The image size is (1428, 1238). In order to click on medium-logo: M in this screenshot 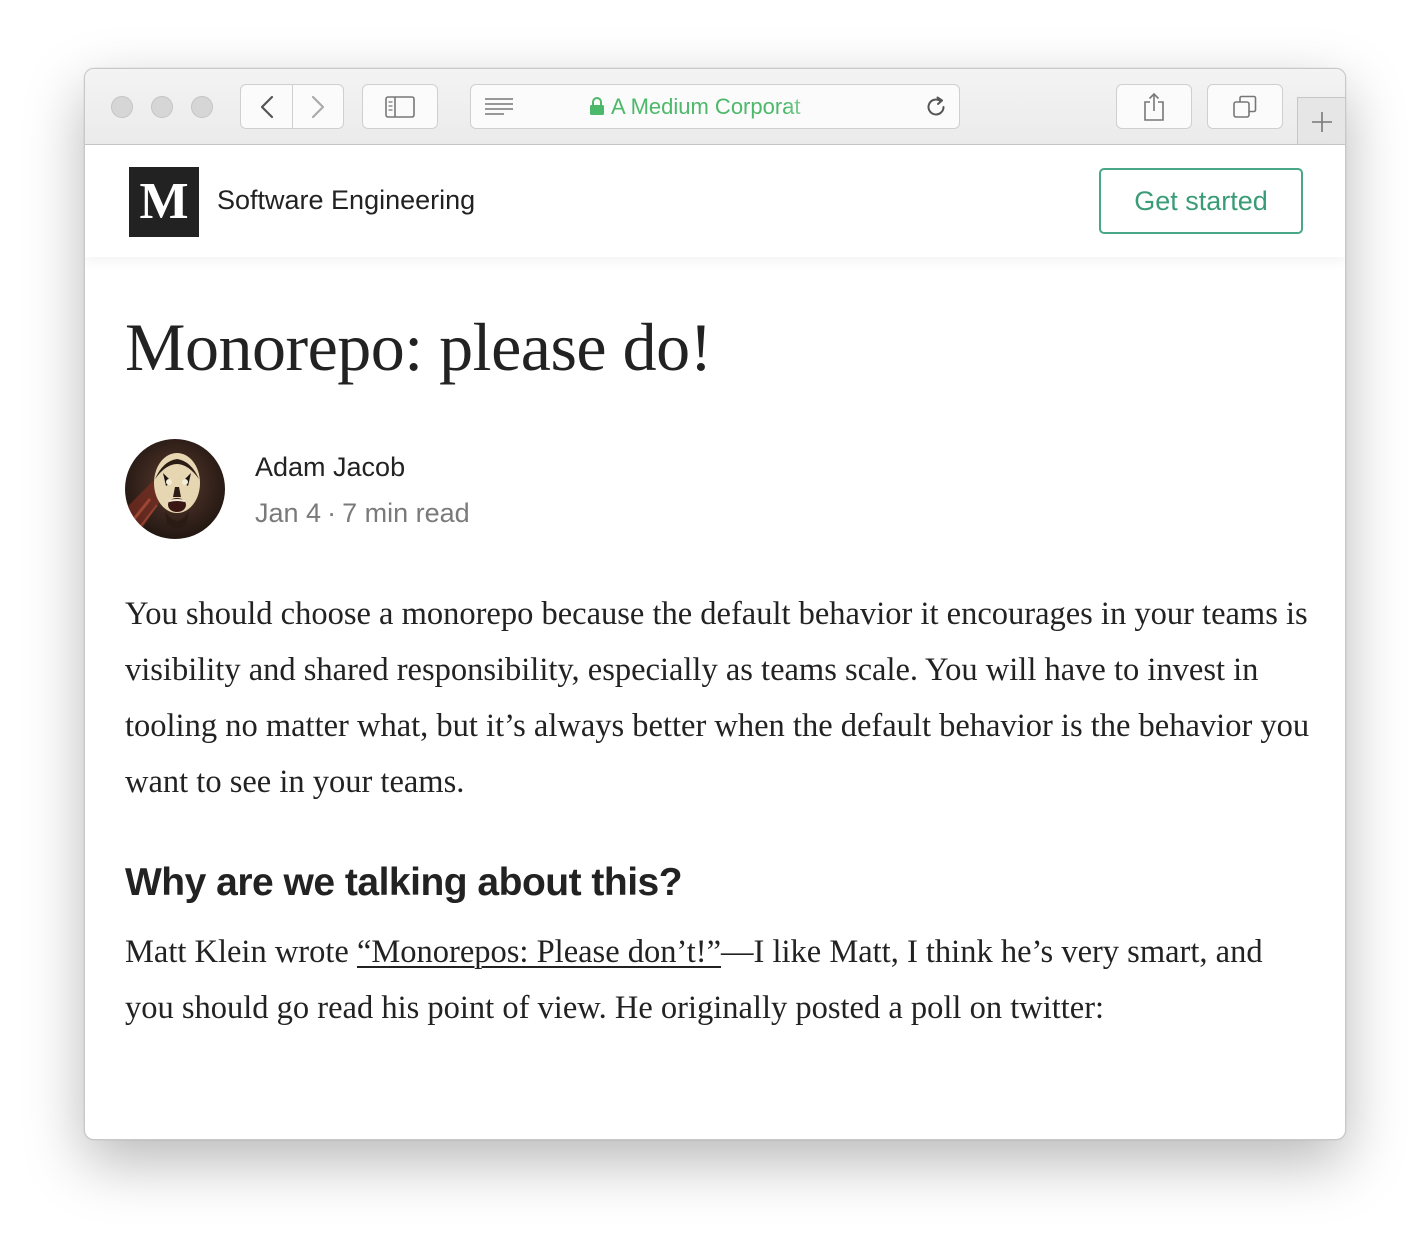, I will do `click(164, 202)`.